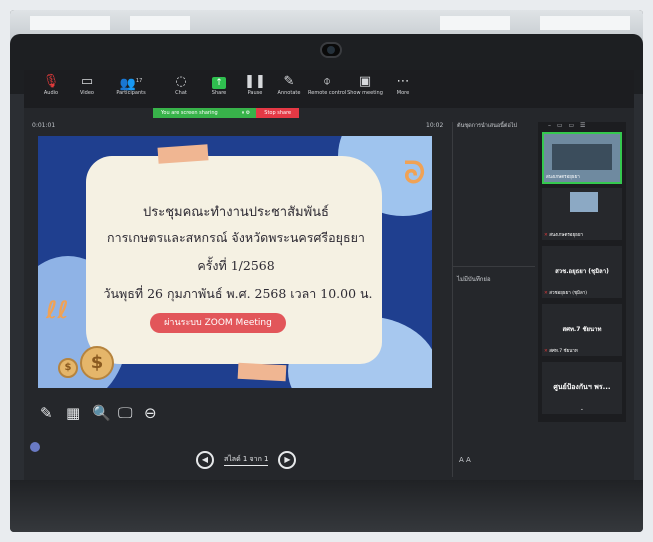 This screenshot has width=653, height=542. I want to click on zoom-icon, so click(35, 447).